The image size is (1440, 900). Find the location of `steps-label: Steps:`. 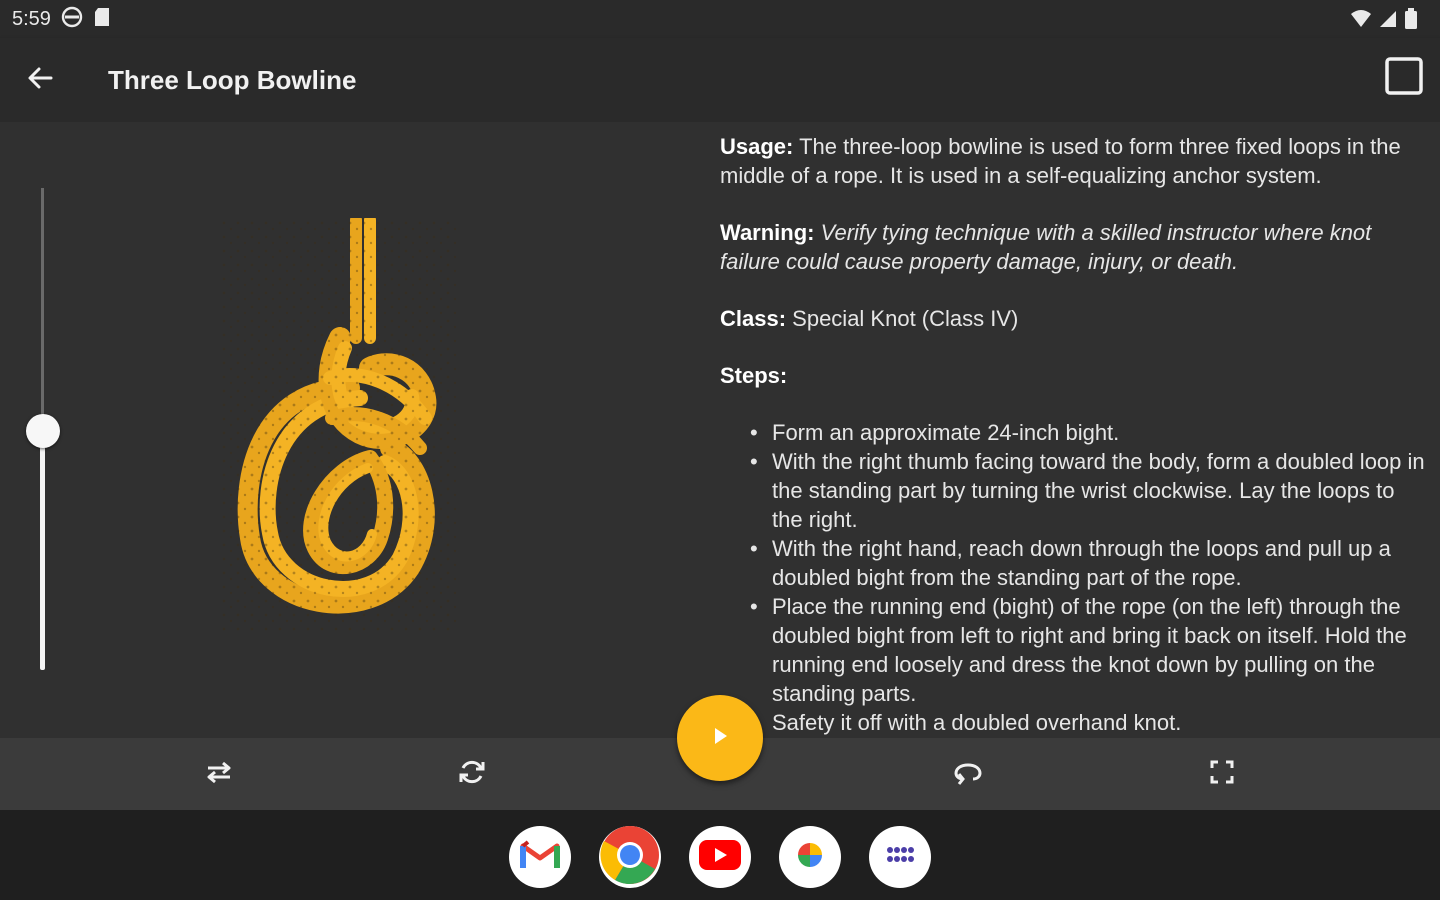

steps-label: Steps: is located at coordinates (754, 375).